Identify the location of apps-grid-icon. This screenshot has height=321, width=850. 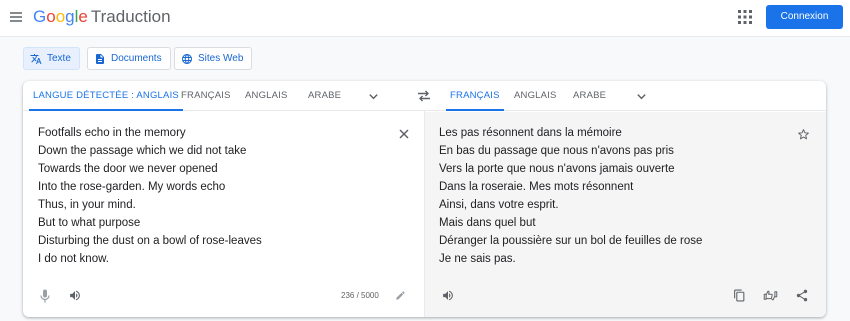
(745, 17).